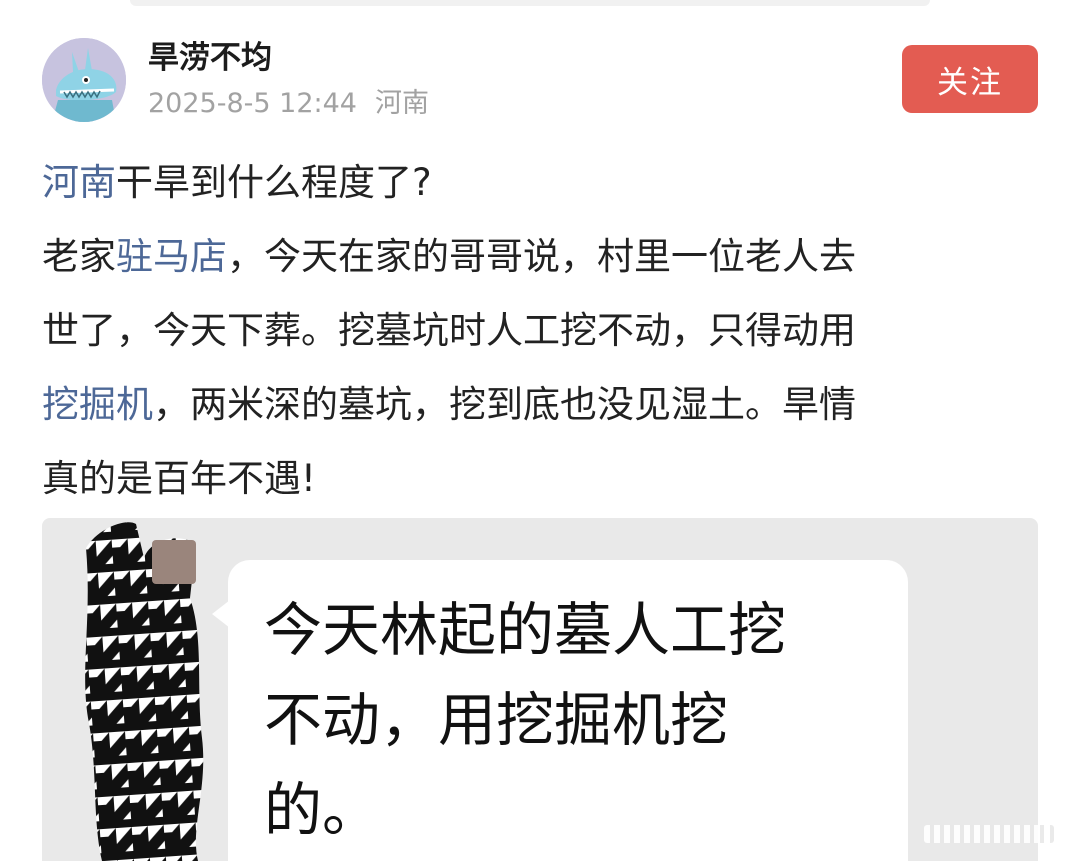 Image resolution: width=1080 pixels, height=861 pixels. I want to click on bubble-line-2: 不动，用挖掘机挖, so click(496, 720).